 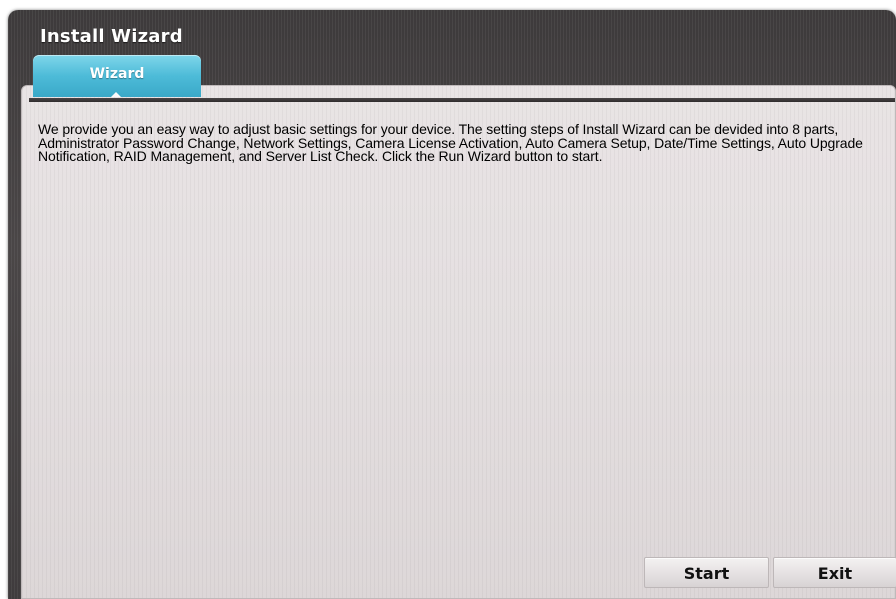 What do you see at coordinates (706, 572) in the screenshot?
I see `start-button: Start` at bounding box center [706, 572].